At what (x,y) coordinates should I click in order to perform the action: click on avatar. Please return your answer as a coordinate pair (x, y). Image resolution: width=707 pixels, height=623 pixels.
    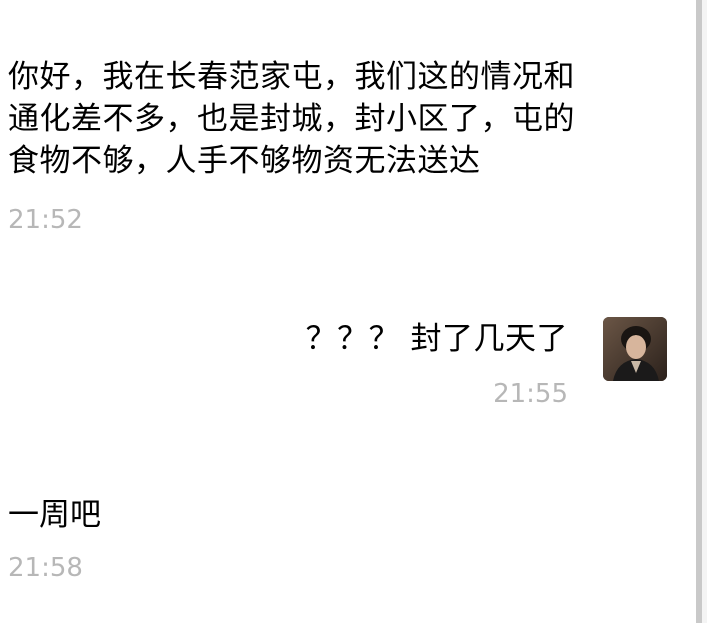
    Looking at the image, I should click on (635, 349).